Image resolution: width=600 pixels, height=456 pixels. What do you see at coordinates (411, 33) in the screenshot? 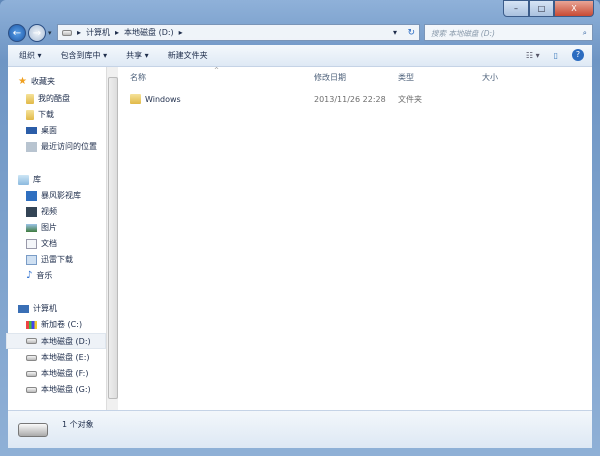
I see `refresh-icon: ↻` at bounding box center [411, 33].